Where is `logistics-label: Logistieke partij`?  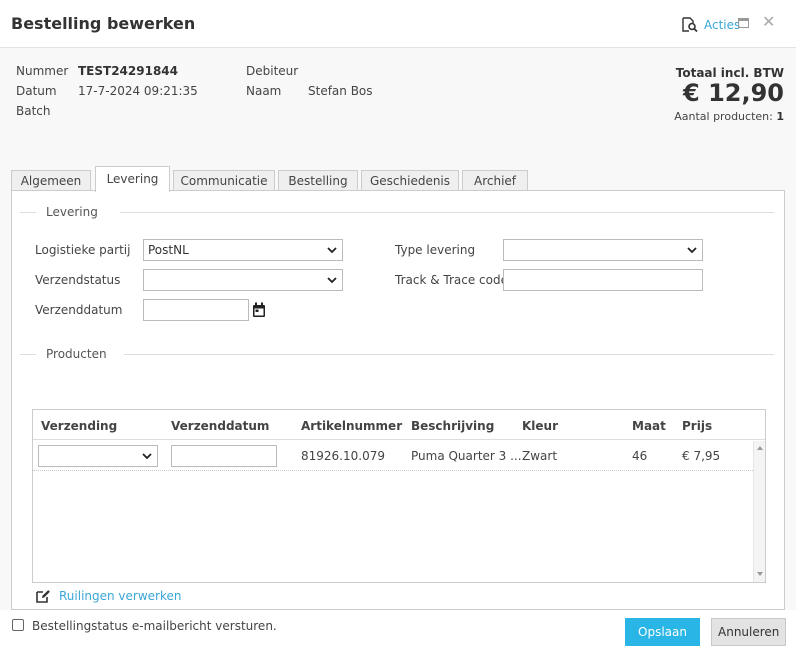 logistics-label: Logistieke partij is located at coordinates (83, 250).